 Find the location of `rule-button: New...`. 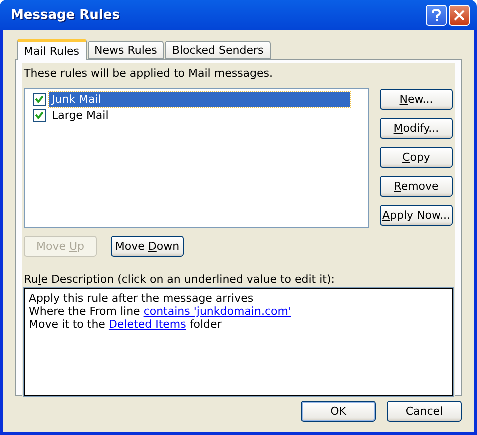

rule-button: New... is located at coordinates (416, 99).